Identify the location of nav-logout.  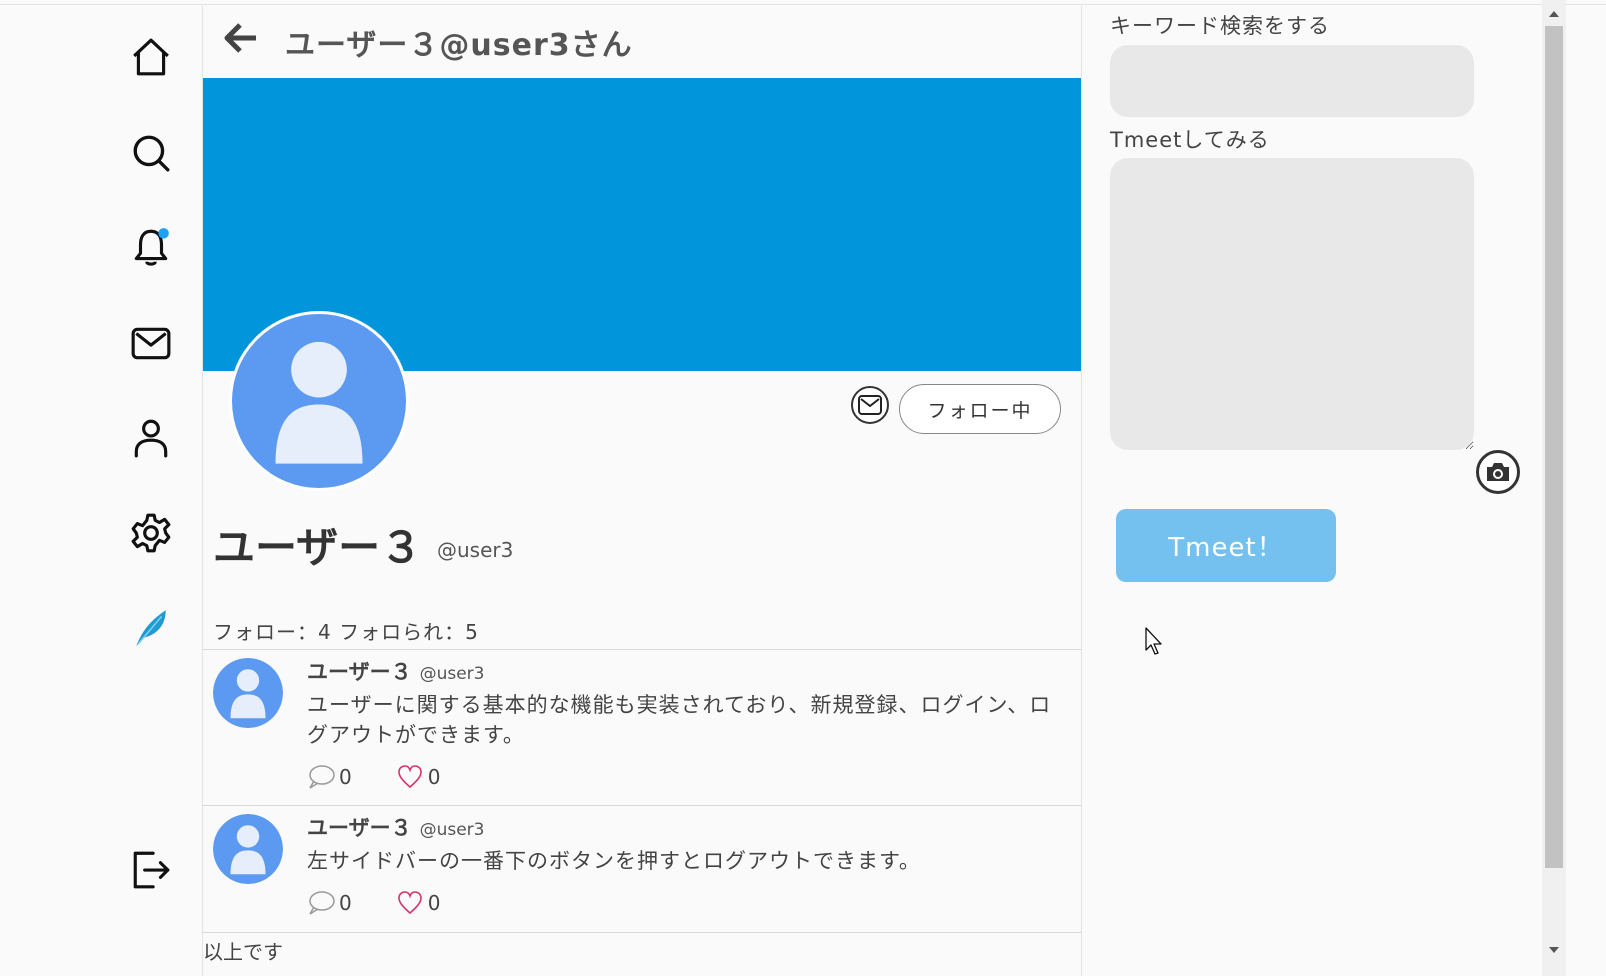
(151, 869).